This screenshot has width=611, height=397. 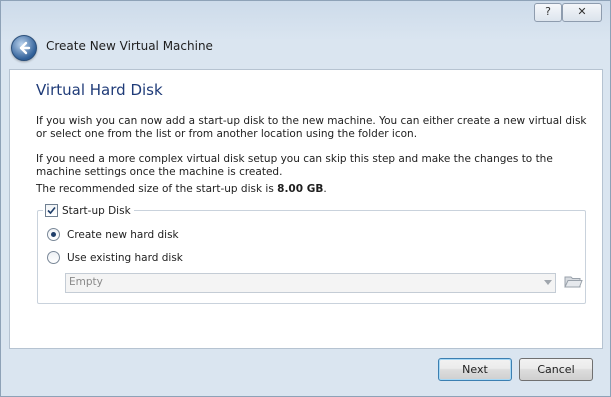 I want to click on choose-disk-file-button, so click(x=573, y=281).